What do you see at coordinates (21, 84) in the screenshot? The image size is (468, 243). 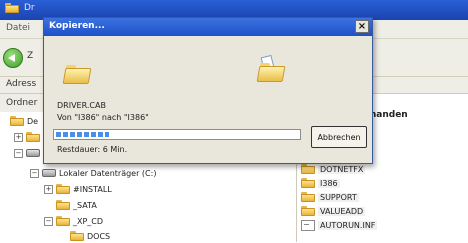 I see `address-label: Adress` at bounding box center [21, 84].